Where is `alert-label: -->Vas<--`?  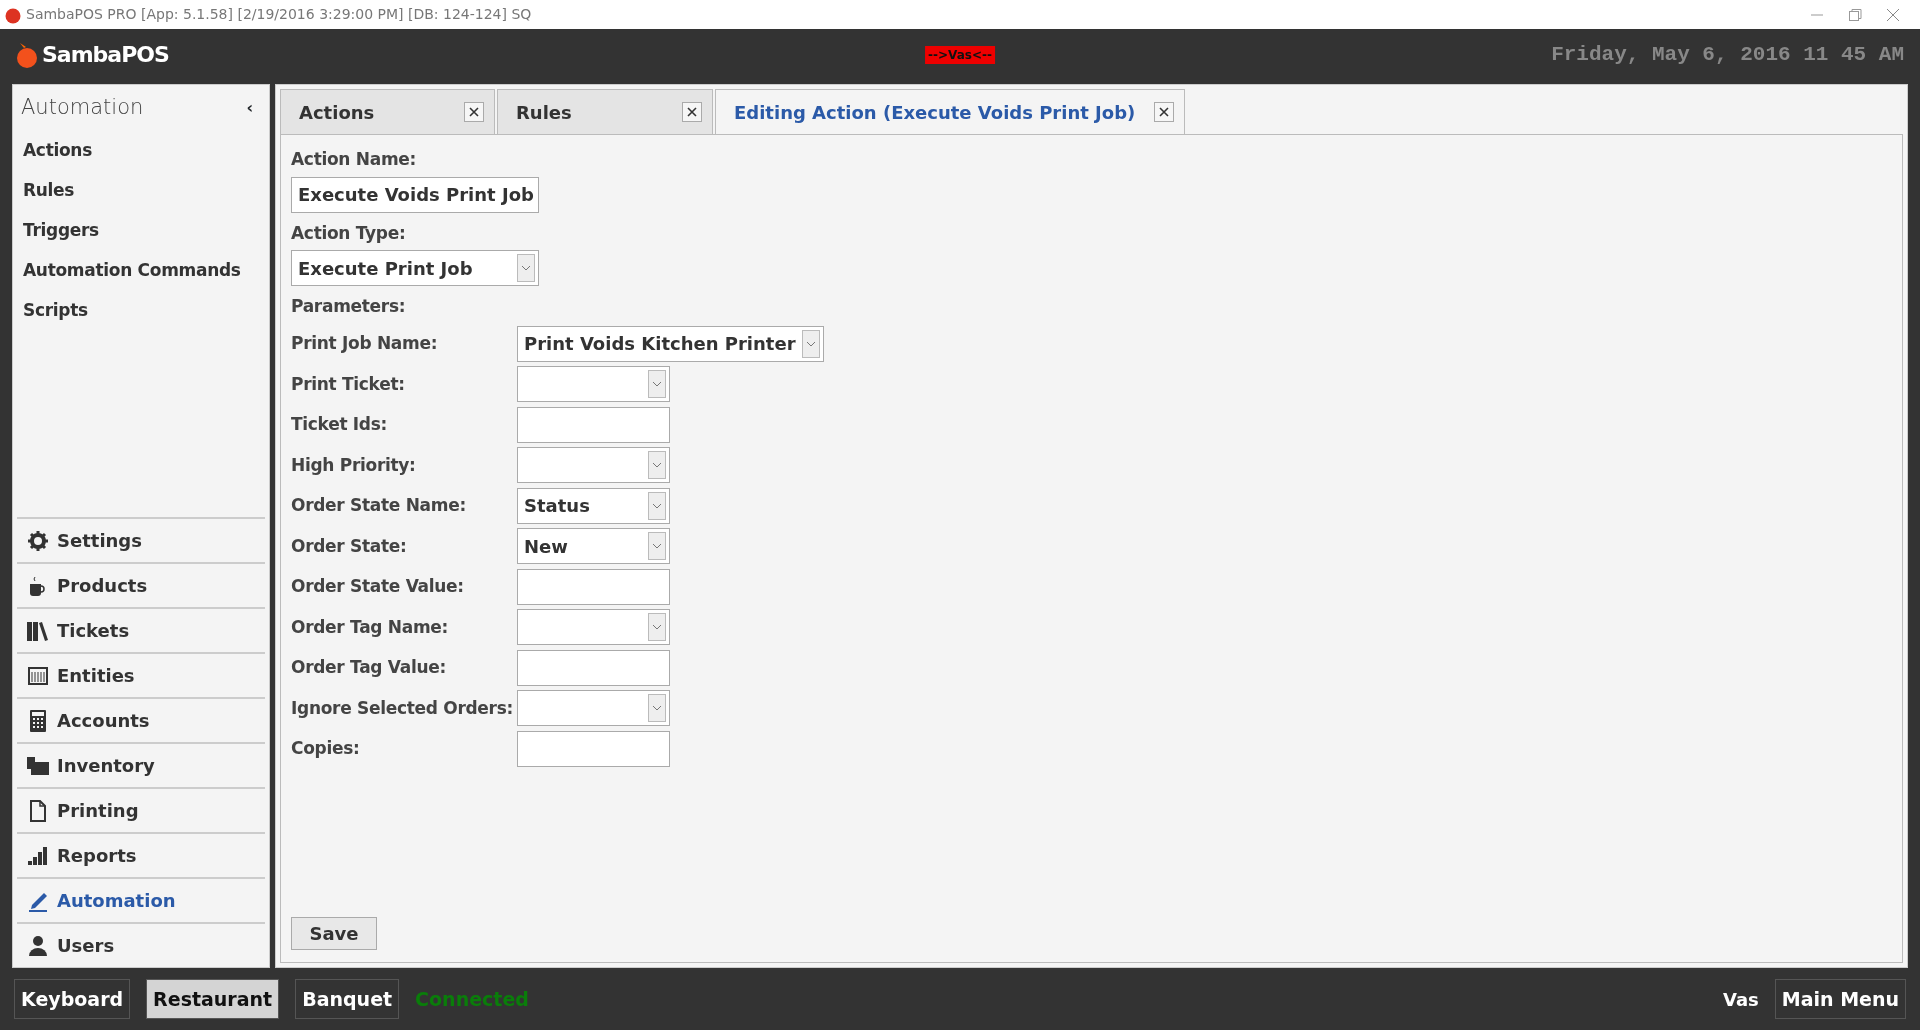 alert-label: -->Vas<-- is located at coordinates (960, 54).